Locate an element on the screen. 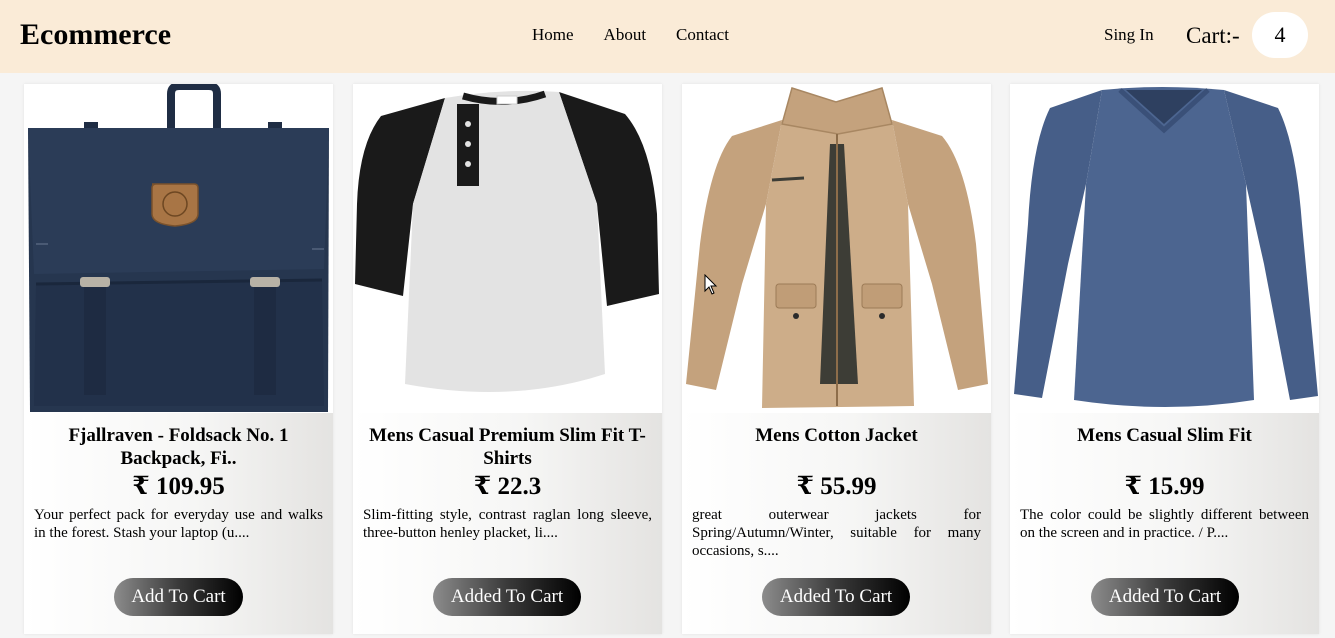 The width and height of the screenshot is (1335, 638). product-price: ₹ 109.95 is located at coordinates (178, 486).